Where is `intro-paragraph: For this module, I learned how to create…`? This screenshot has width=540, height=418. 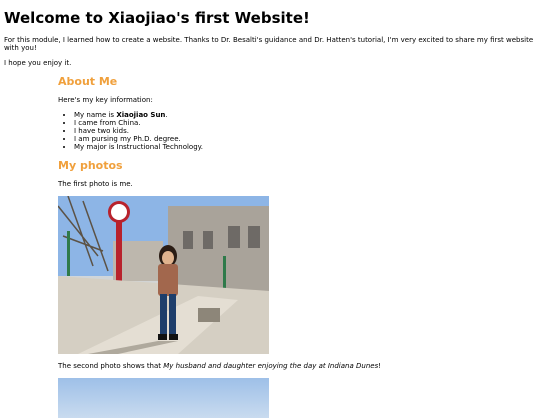 intro-paragraph: For this module, I learned how to create… is located at coordinates (269, 44).